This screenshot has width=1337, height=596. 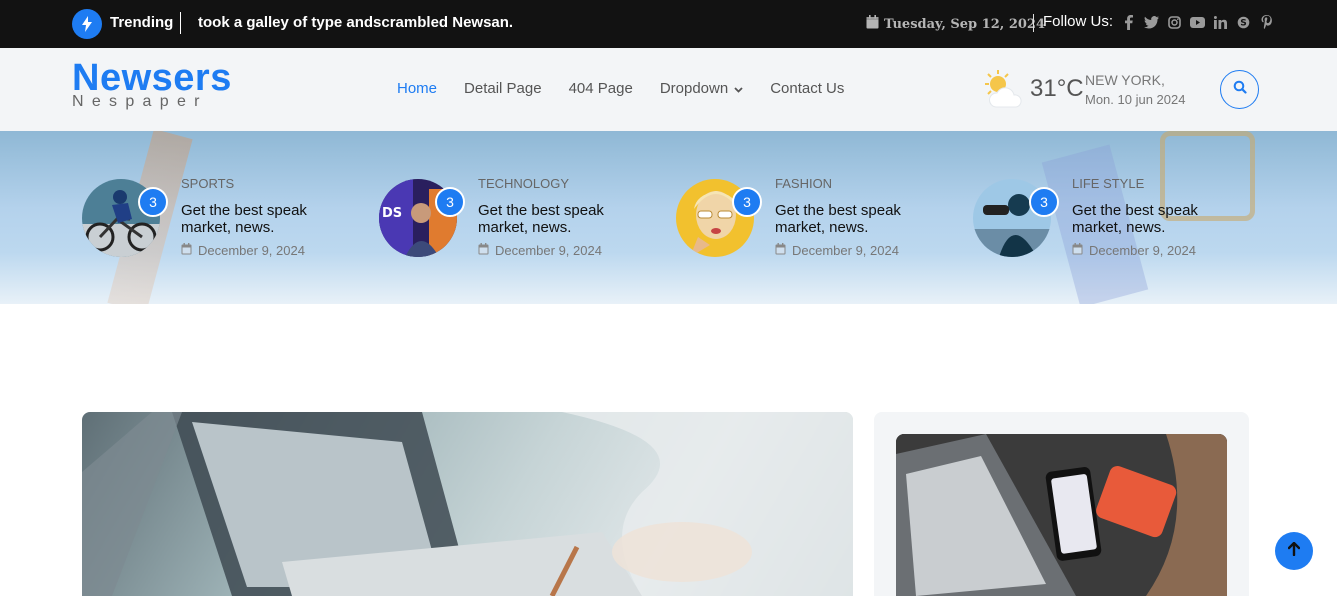 What do you see at coordinates (803, 183) in the screenshot?
I see `story-category: FASHION` at bounding box center [803, 183].